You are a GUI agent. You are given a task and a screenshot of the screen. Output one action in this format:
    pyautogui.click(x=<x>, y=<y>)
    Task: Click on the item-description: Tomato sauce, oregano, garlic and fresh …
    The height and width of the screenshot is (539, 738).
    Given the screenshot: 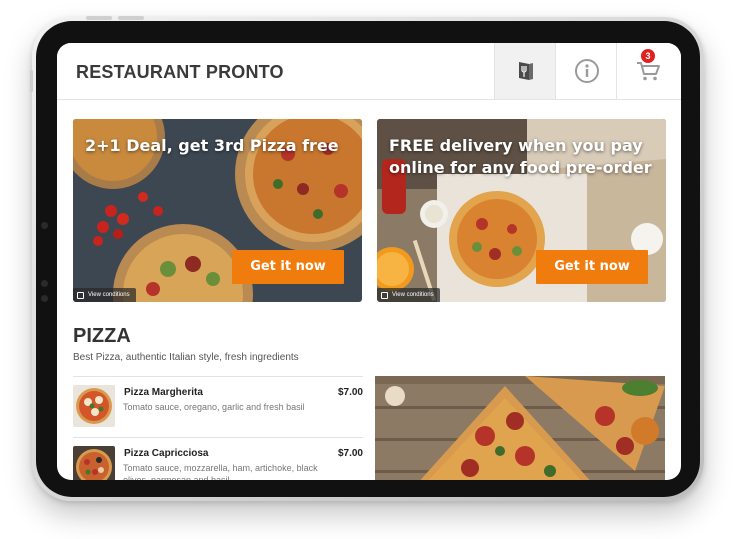 What is the action you would take?
    pyautogui.click(x=214, y=407)
    